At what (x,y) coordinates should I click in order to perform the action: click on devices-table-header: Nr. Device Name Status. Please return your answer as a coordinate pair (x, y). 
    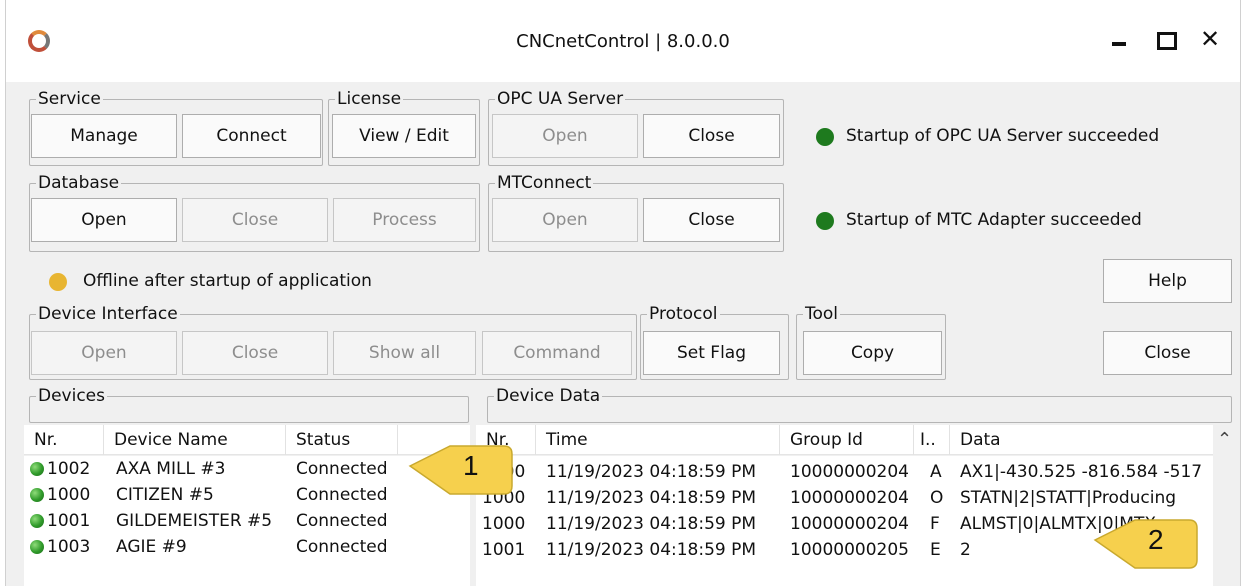
    Looking at the image, I should click on (247, 440).